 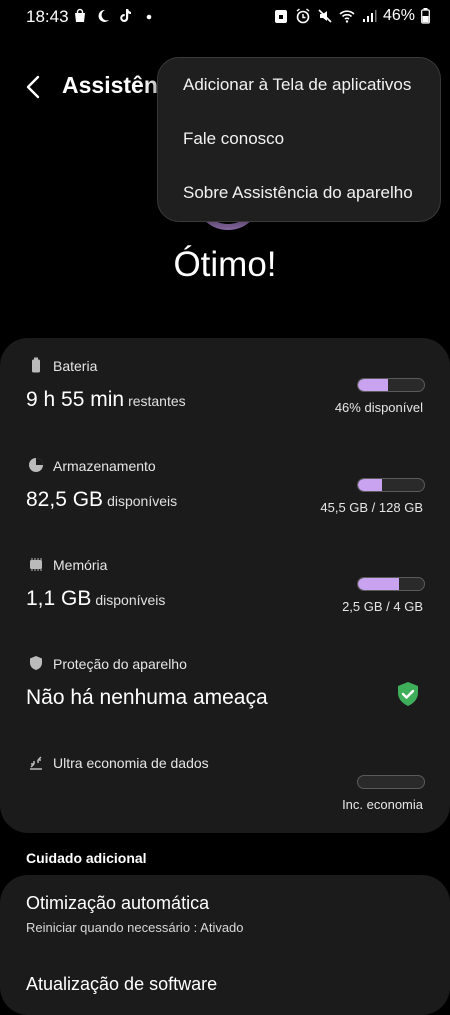 I want to click on storage-pie-icon, so click(x=36, y=465).